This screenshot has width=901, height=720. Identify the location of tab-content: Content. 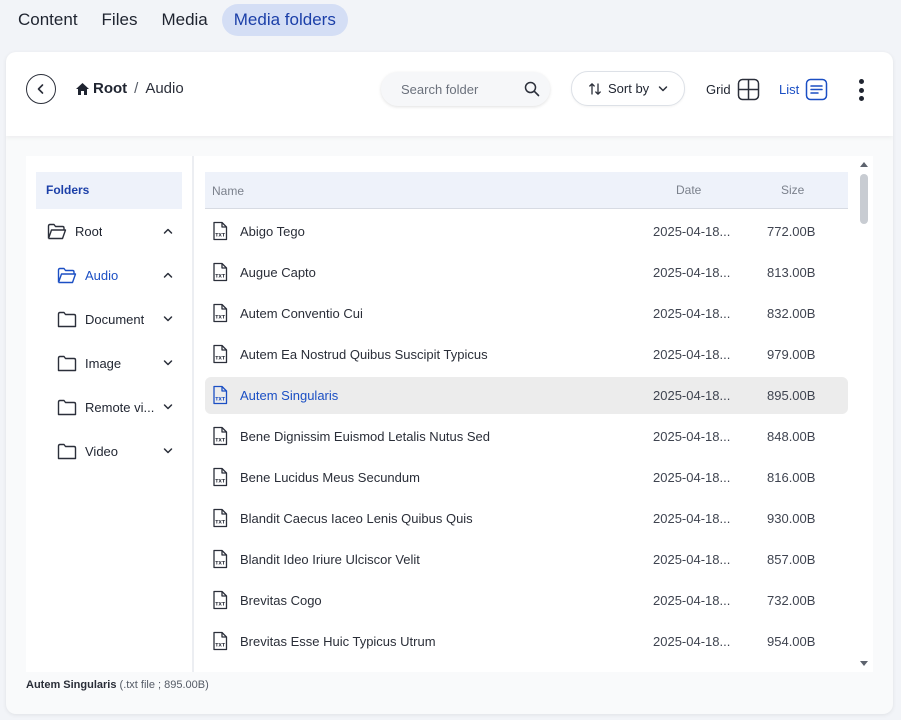
(48, 20).